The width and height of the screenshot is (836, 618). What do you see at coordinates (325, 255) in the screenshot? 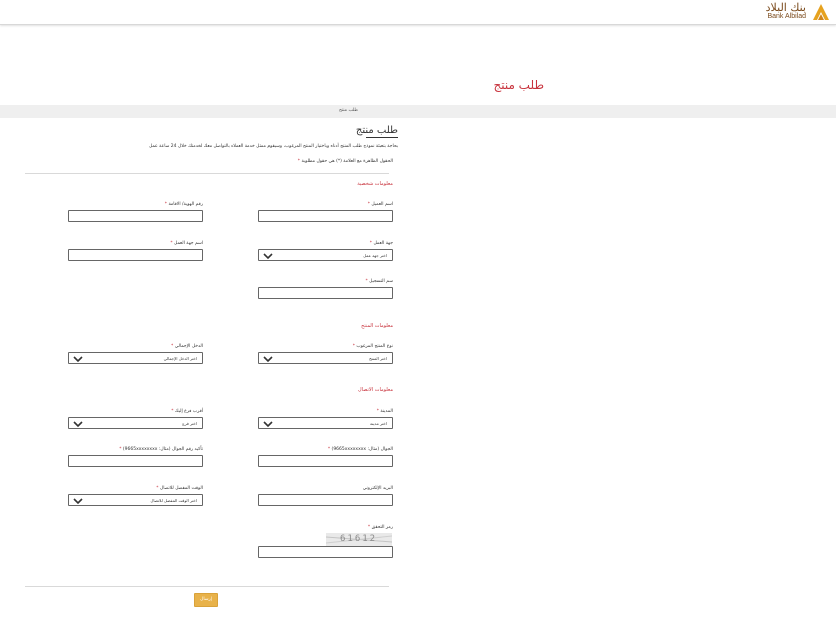
I see `employer-type-select: اختر جهة عمل` at bounding box center [325, 255].